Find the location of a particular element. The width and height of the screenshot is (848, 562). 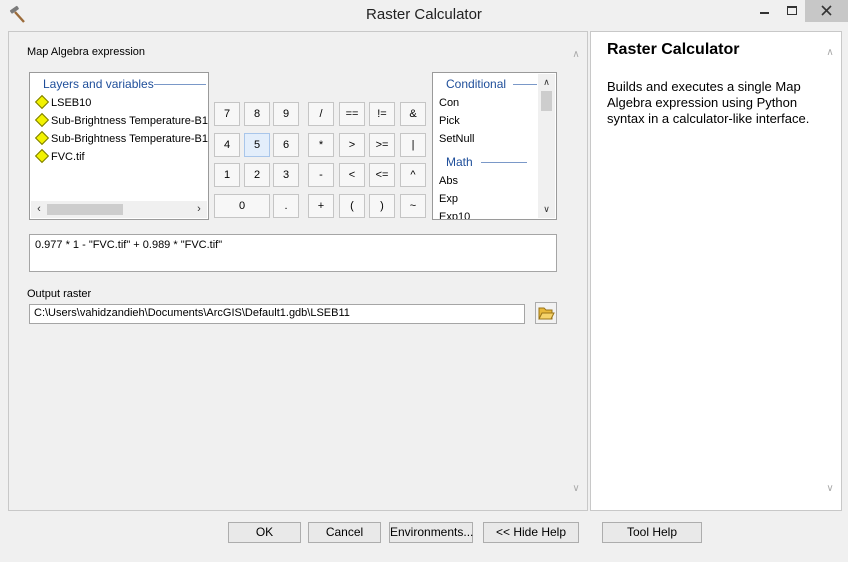

function-item: Exp10 is located at coordinates (454, 215).